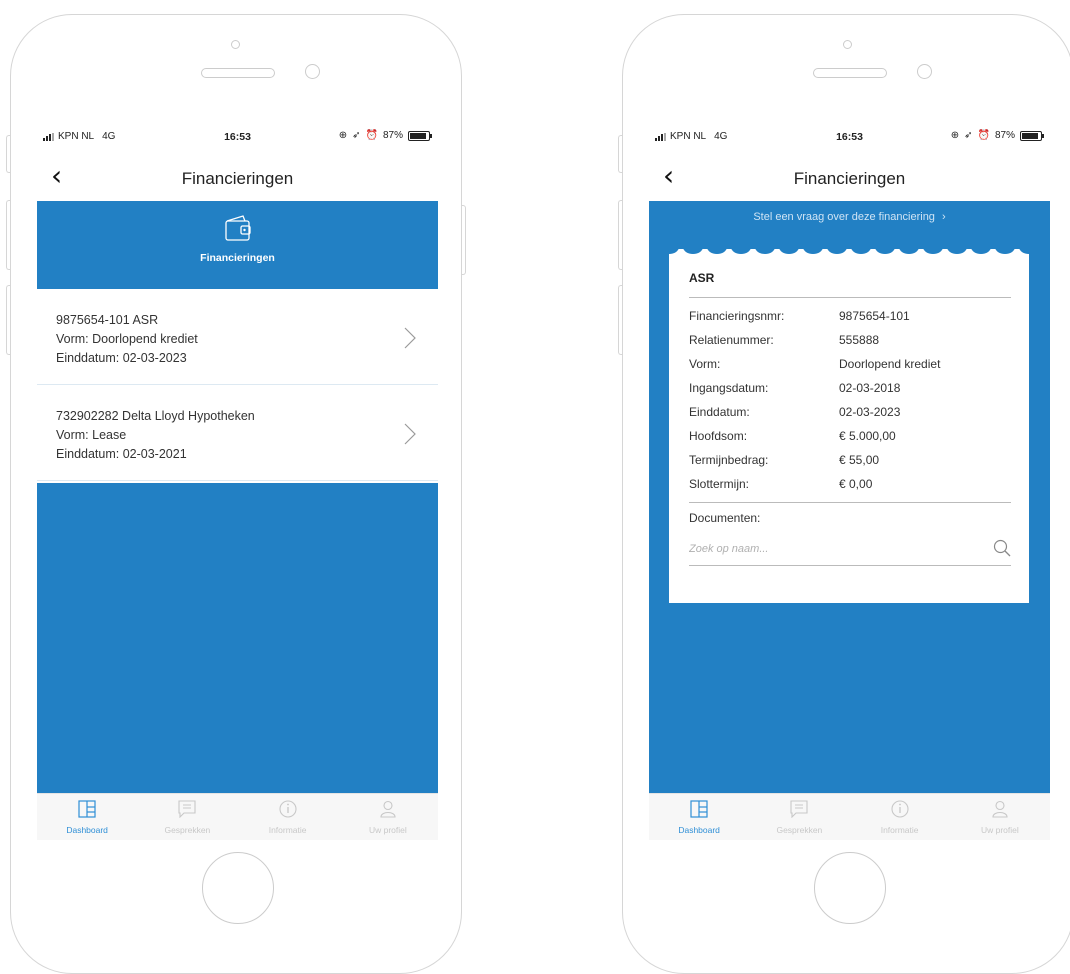 The height and width of the screenshot is (974, 1070). Describe the element at coordinates (371, 135) in the screenshot. I see `alarm-icon: ⏰` at that location.